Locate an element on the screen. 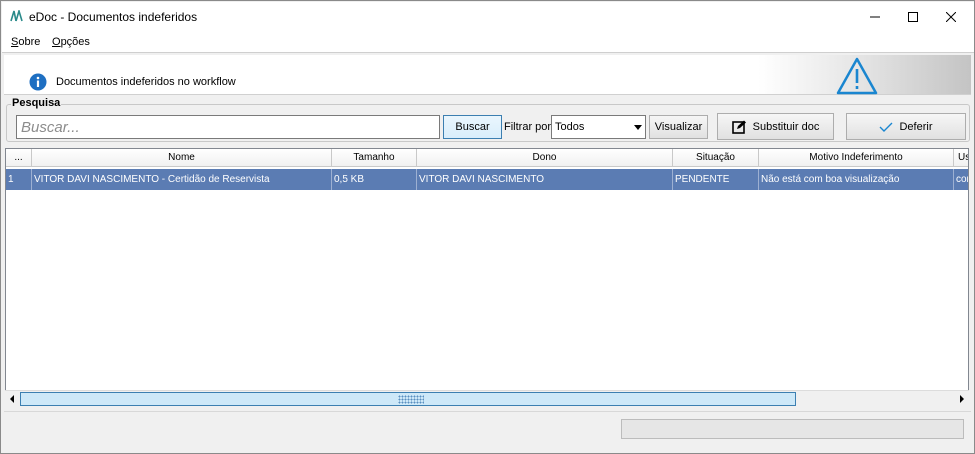  view-button: Visualizar is located at coordinates (678, 127).